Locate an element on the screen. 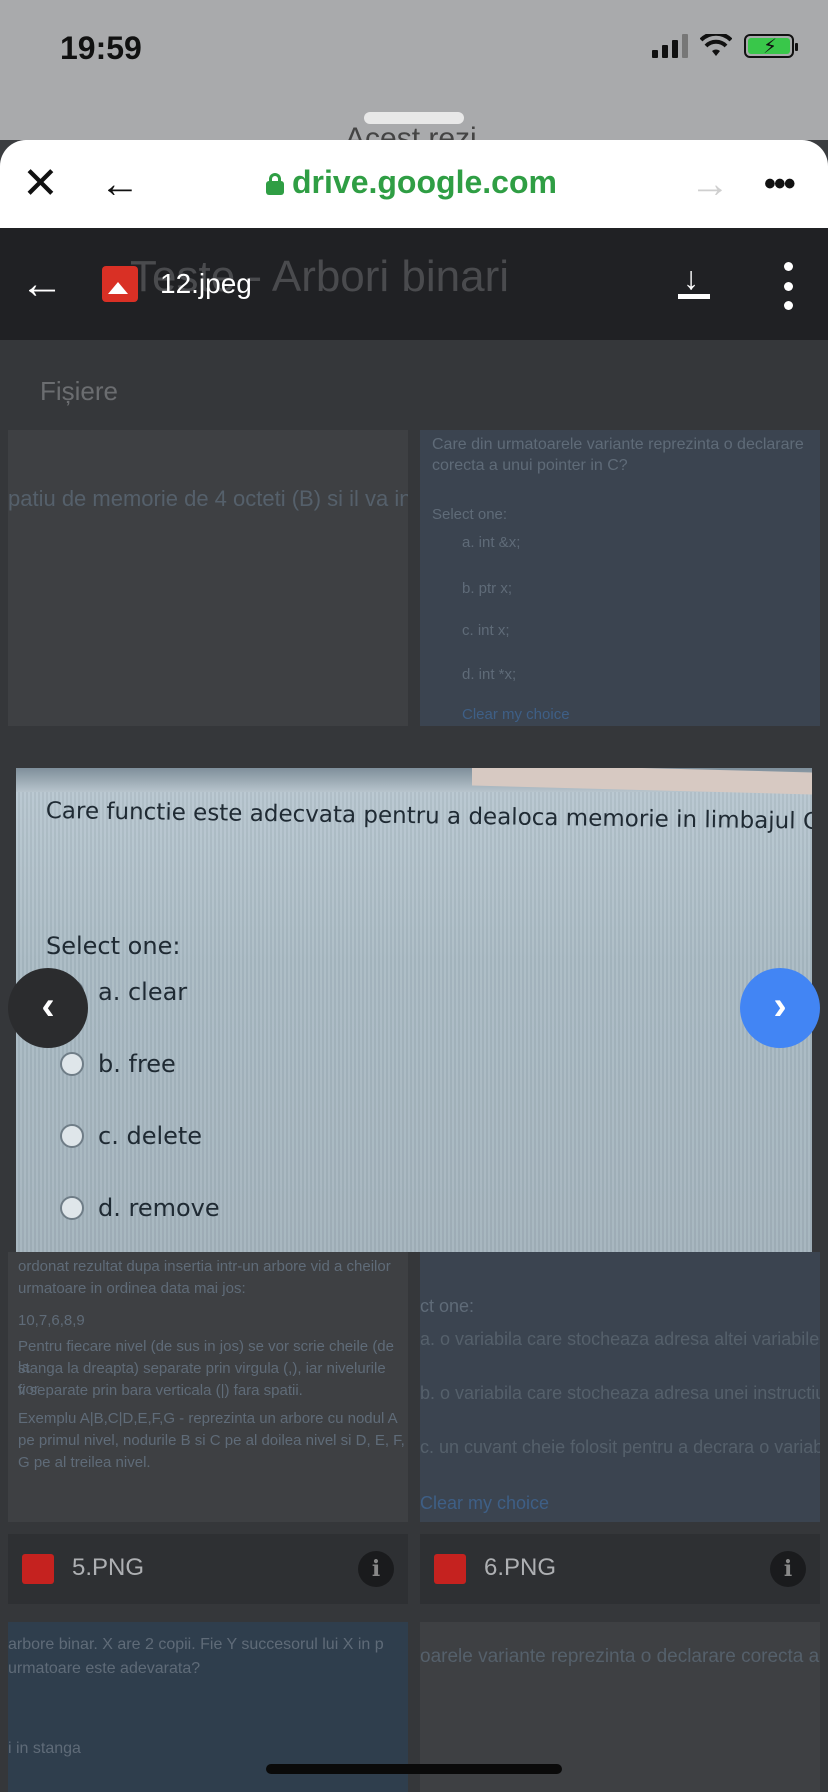 The height and width of the screenshot is (1792, 828). sheet-grabber is located at coordinates (414, 118).